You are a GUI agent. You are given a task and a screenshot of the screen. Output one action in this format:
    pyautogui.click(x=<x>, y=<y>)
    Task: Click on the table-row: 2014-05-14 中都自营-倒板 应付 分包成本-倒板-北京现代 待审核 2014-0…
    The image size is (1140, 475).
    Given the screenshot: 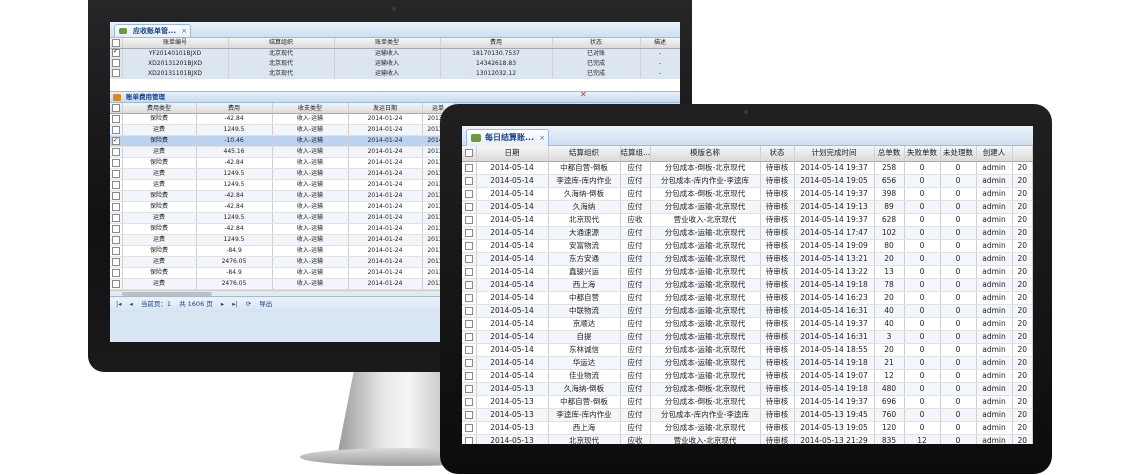 What is the action you would take?
    pyautogui.click(x=747, y=168)
    